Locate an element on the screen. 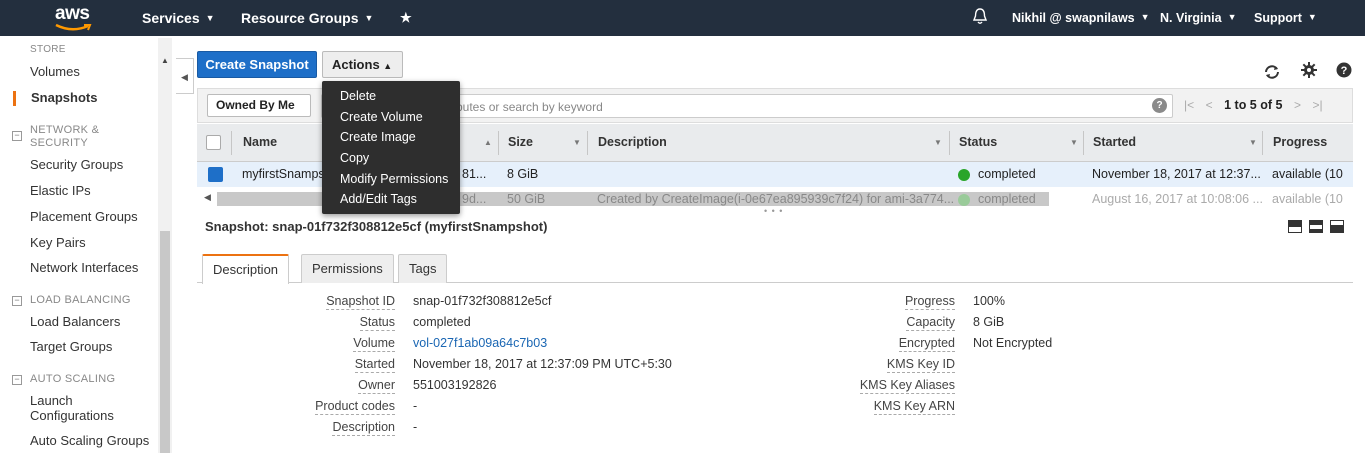  help-icon: ? is located at coordinates (1344, 72).